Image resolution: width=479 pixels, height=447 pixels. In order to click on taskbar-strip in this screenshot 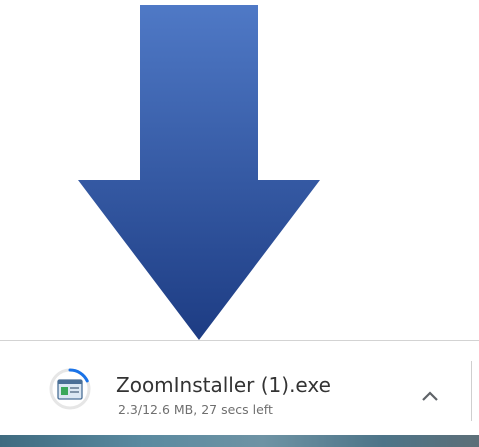, I will do `click(239, 441)`.